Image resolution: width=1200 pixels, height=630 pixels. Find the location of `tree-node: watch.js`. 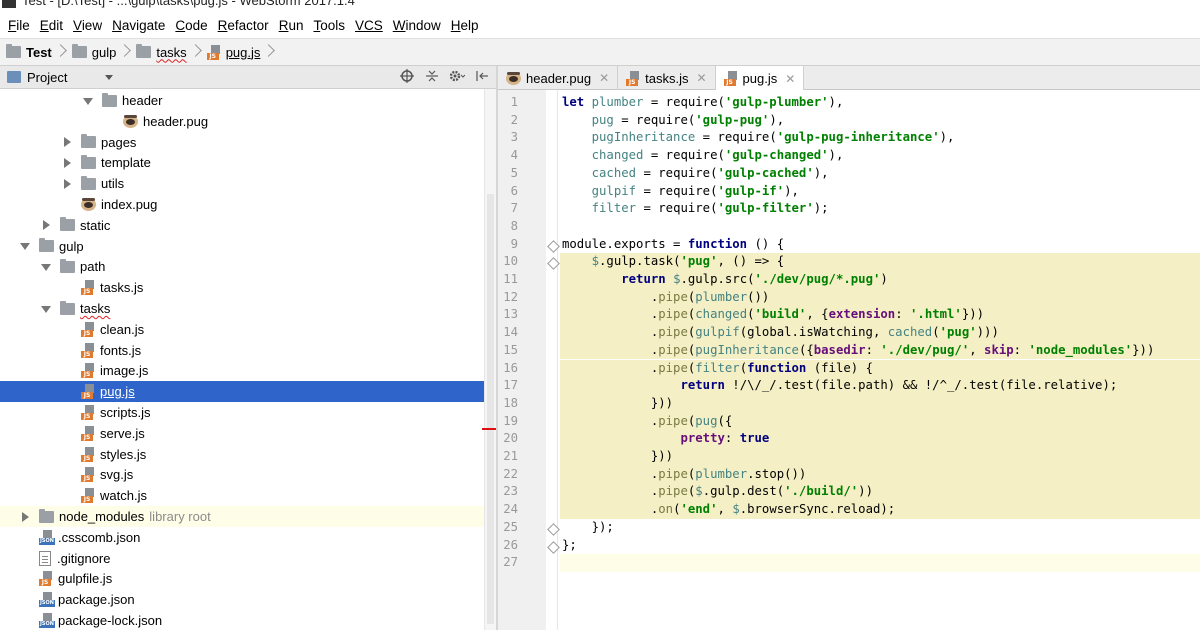

tree-node: watch.js is located at coordinates (242, 495).